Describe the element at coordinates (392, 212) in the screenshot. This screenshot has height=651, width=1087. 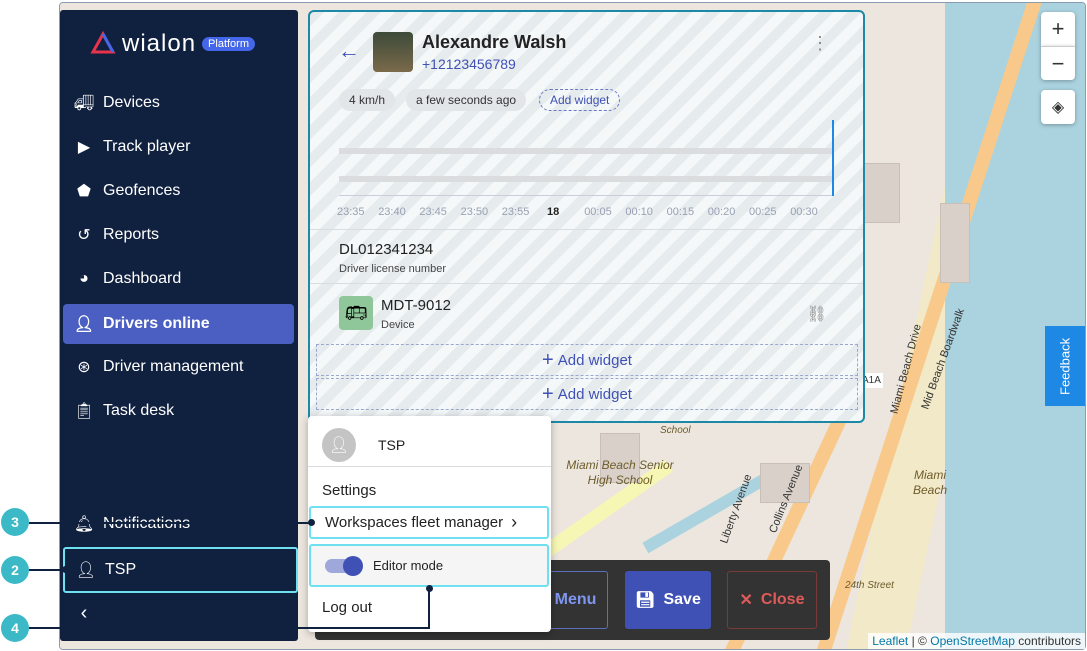
I see `timeline-tick: 23:40` at that location.